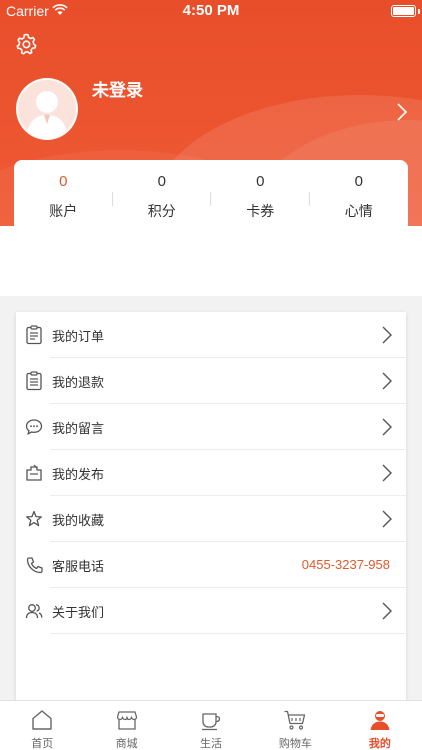 The height and width of the screenshot is (750, 422). What do you see at coordinates (403, 11) in the screenshot?
I see `battery-icon` at bounding box center [403, 11].